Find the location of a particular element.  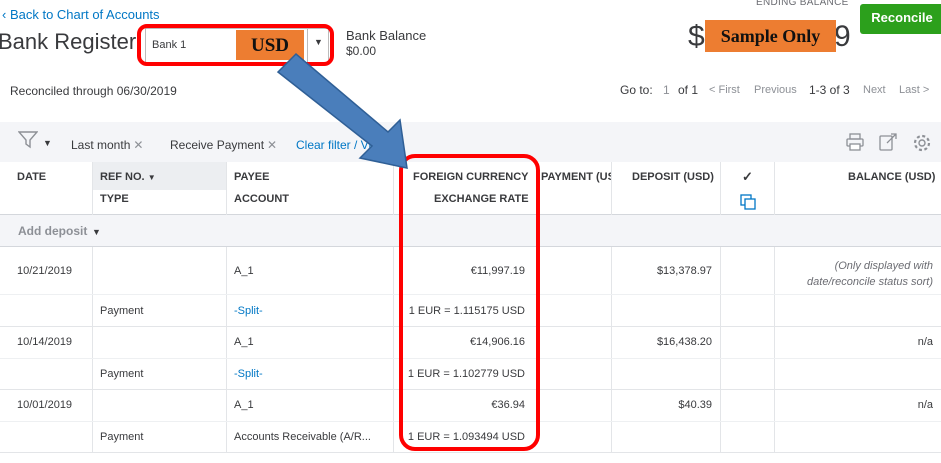

ref-no-label: REF NO. is located at coordinates (122, 177).